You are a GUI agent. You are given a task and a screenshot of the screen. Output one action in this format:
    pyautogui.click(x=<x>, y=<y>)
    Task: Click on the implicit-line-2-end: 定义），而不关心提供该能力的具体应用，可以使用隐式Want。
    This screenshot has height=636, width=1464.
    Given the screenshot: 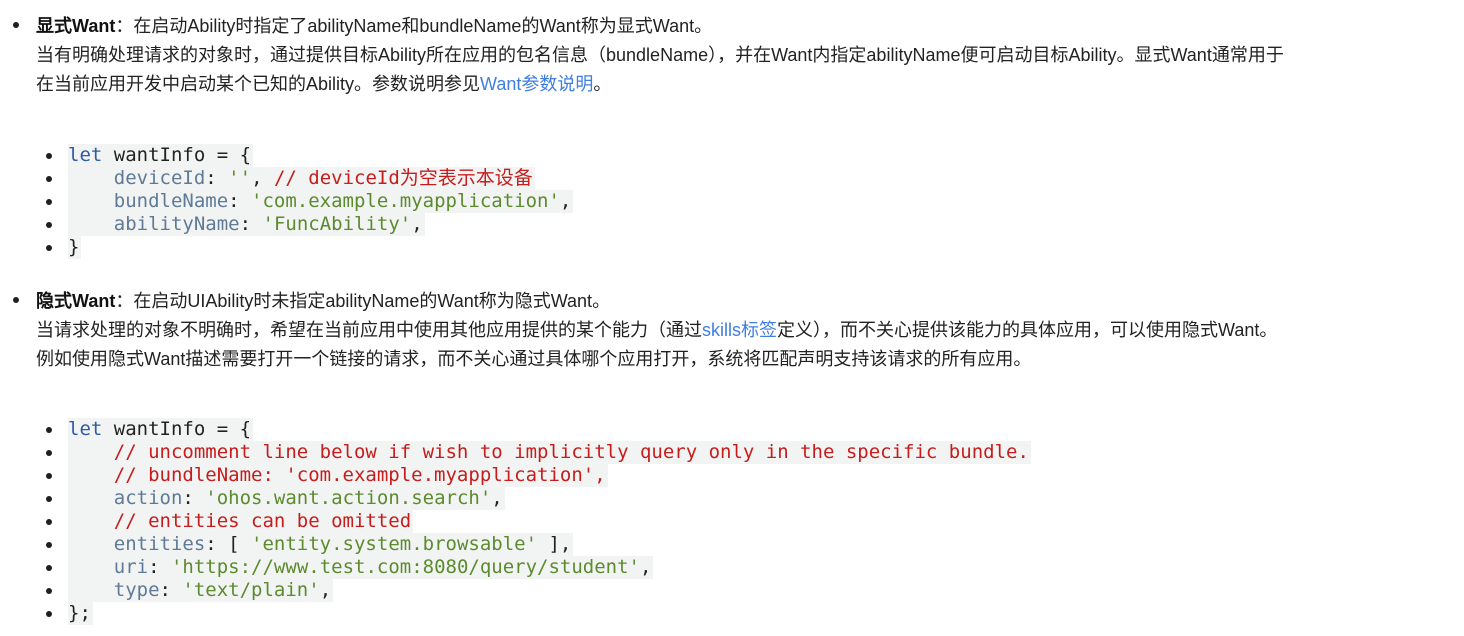 What is the action you would take?
    pyautogui.click(x=1027, y=330)
    